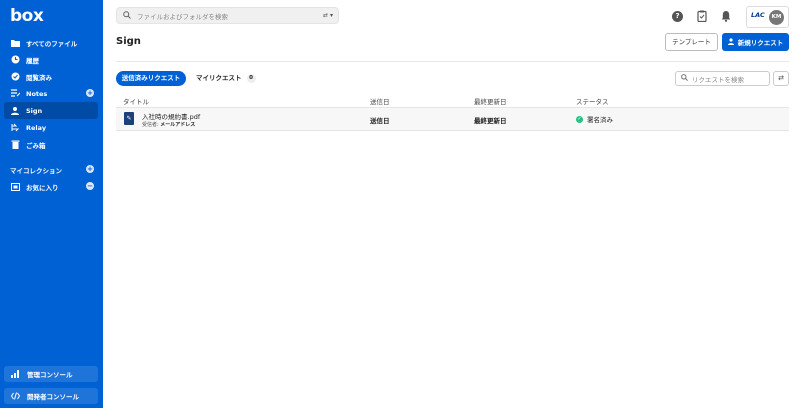 The image size is (800, 408). What do you see at coordinates (90, 169) in the screenshot?
I see `add-collection-icon: +` at bounding box center [90, 169].